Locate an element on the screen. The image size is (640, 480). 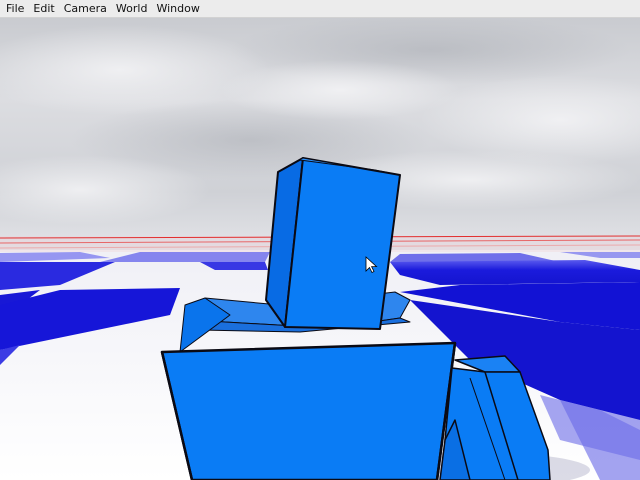
menu-bar: File Edit Camera World Window is located at coordinates (320, 9).